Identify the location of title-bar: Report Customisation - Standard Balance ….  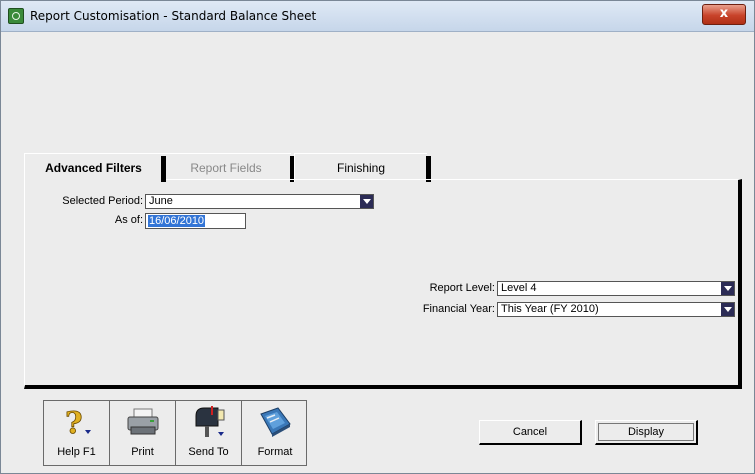
(377, 16).